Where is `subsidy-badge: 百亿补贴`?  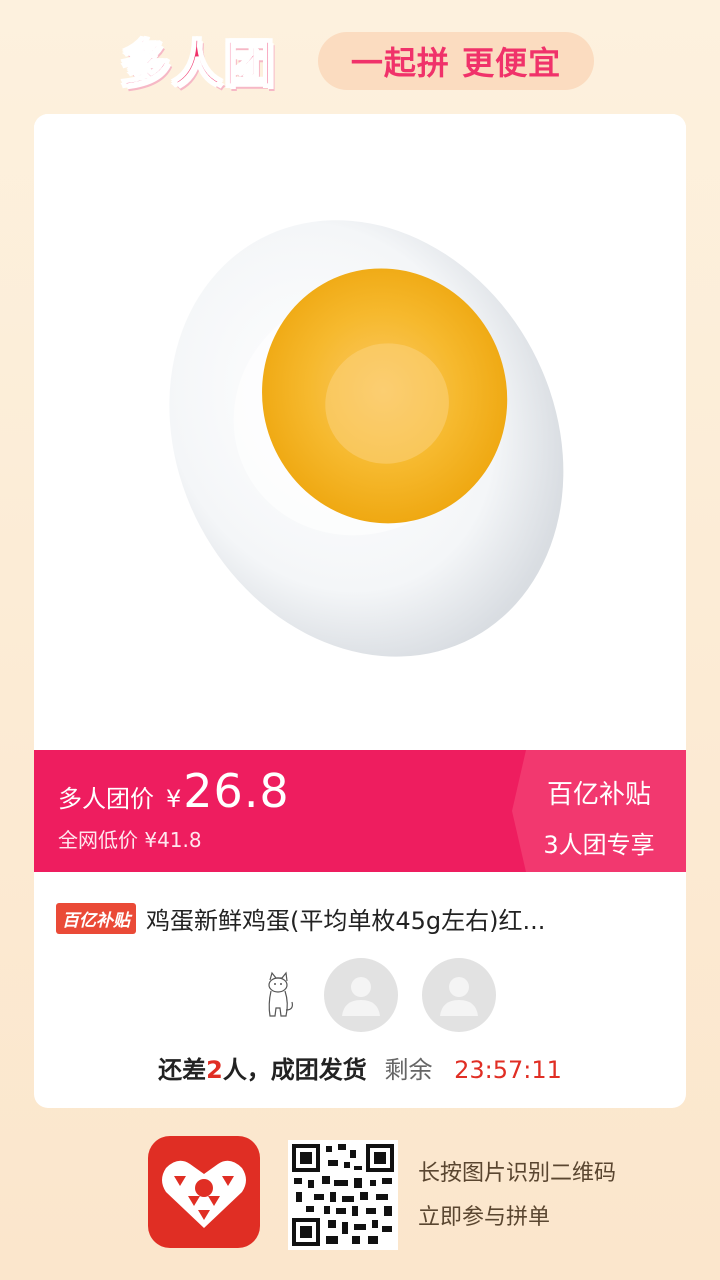 subsidy-badge: 百亿补贴 is located at coordinates (96, 918).